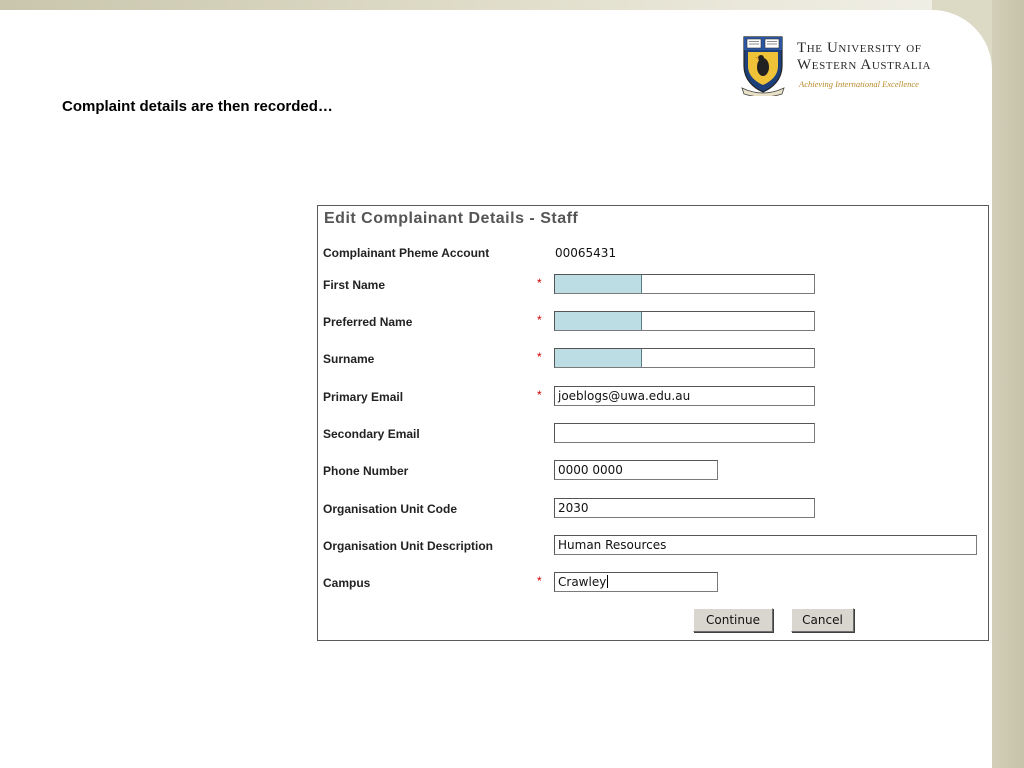 This screenshot has width=1024, height=768. I want to click on logo-name-line1: The University of, so click(859, 48).